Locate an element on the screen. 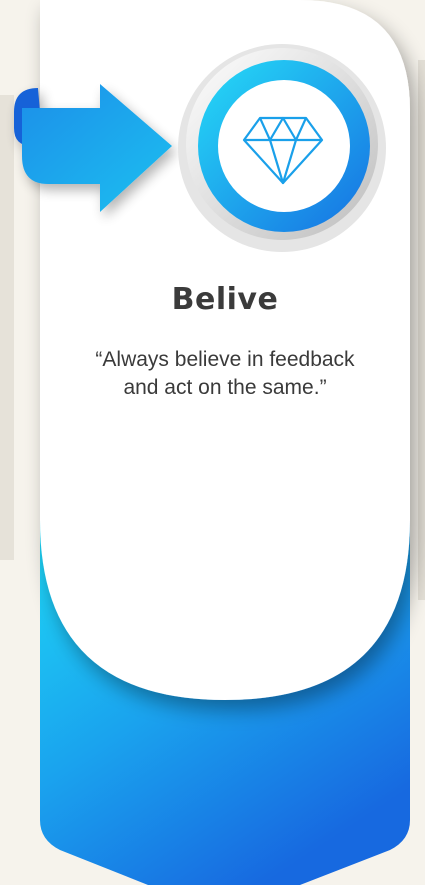 This screenshot has width=425, height=885. card-title: Belive is located at coordinates (225, 299).